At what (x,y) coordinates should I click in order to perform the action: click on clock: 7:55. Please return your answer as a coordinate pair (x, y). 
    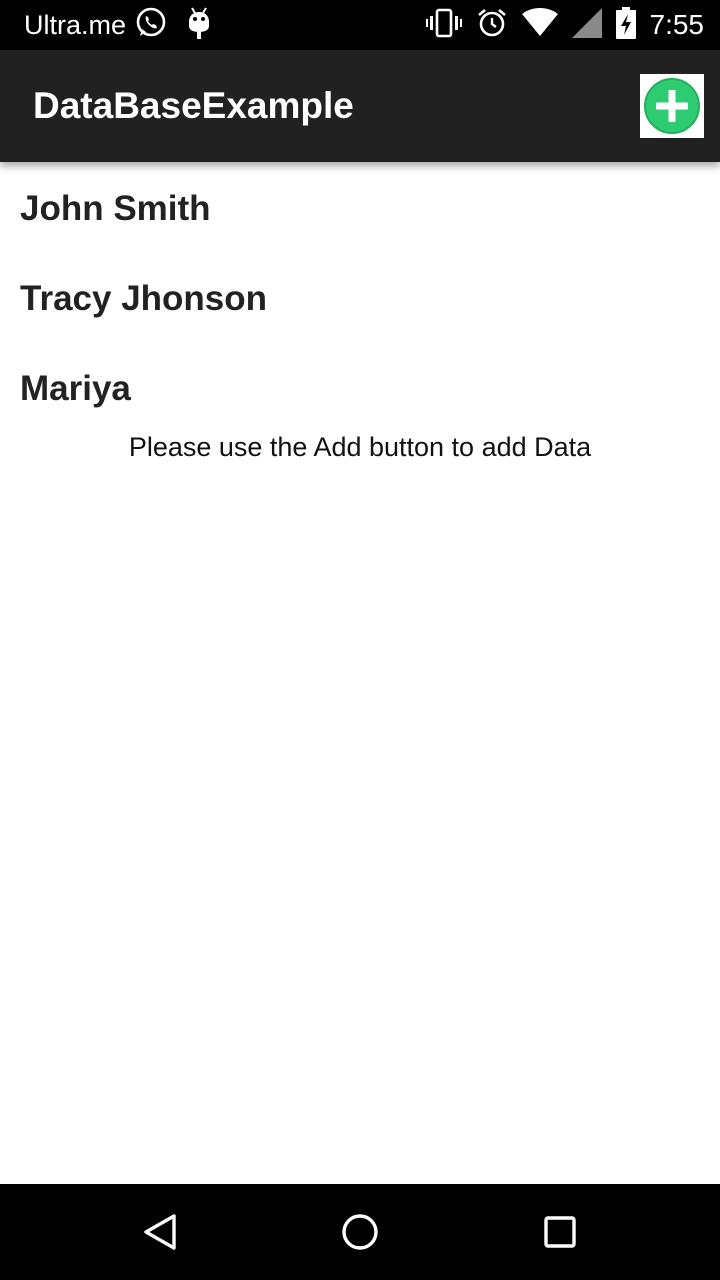
    Looking at the image, I should click on (677, 24).